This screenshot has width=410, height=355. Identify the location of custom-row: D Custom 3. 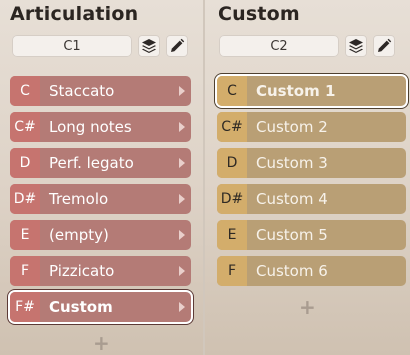
(311, 163).